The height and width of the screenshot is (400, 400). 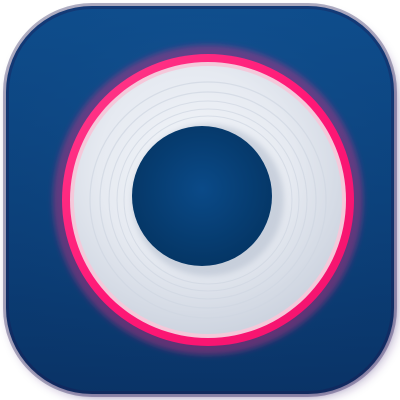 What do you see at coordinates (202, 196) in the screenshot?
I see `center-hole` at bounding box center [202, 196].